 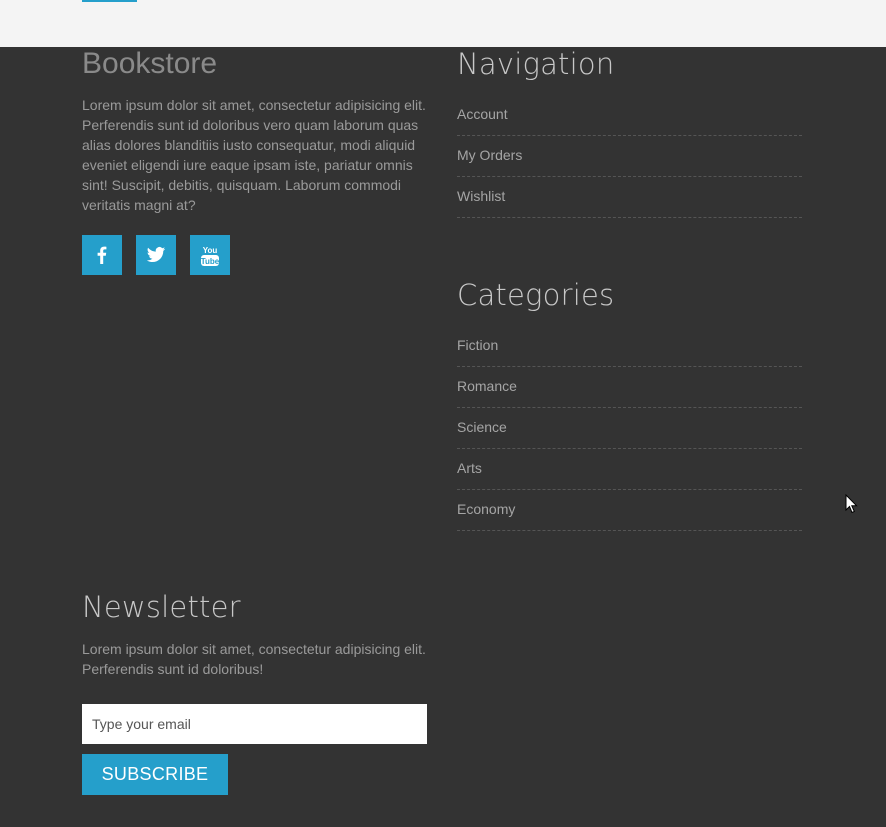 I want to click on category-link-science: Science, so click(x=629, y=428).